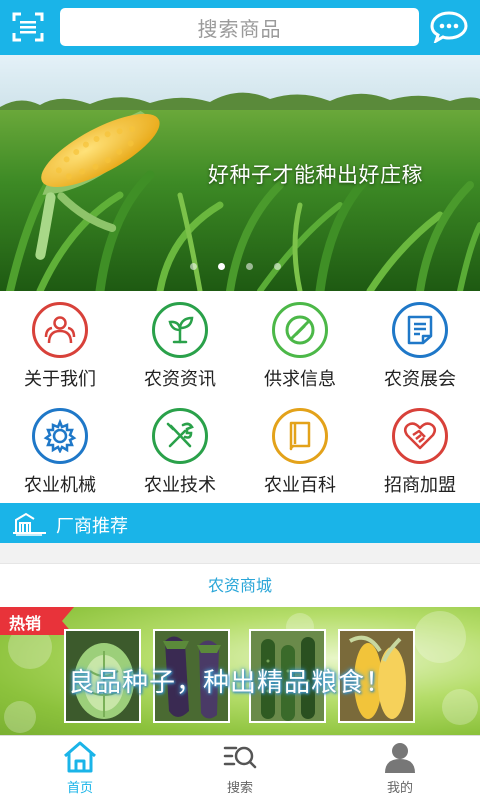 This screenshot has height=800, width=480. Describe the element at coordinates (399, 788) in the screenshot. I see `nav-label: 我的` at that location.